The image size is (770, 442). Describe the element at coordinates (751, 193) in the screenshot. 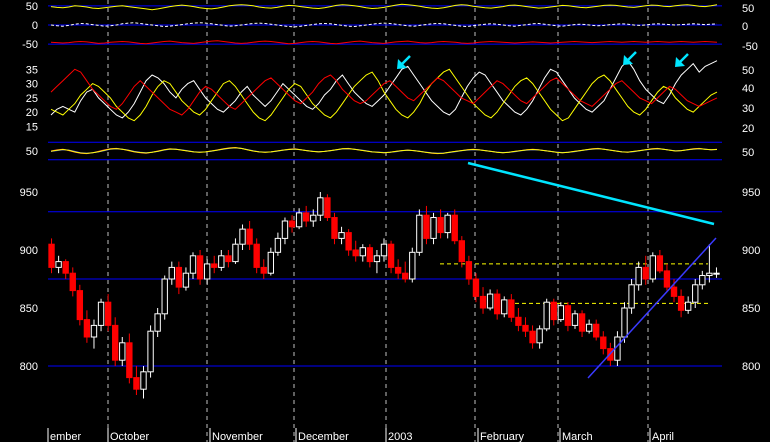

I see `price-tick-label: 950` at that location.